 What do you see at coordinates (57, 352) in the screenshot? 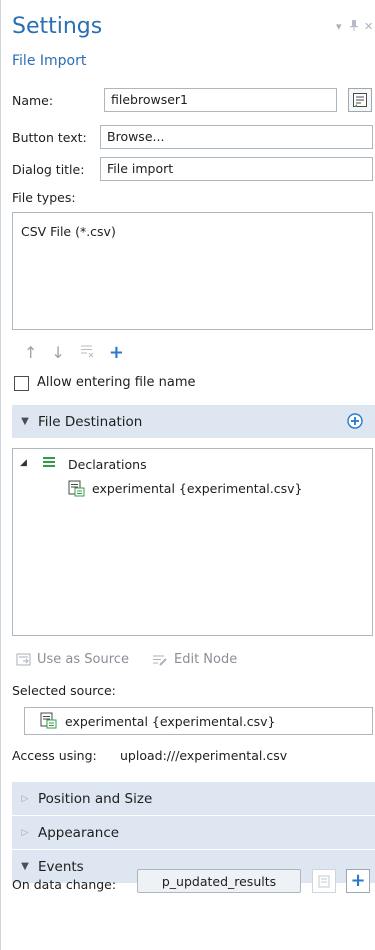
I see `move-down-icon: ↓` at bounding box center [57, 352].